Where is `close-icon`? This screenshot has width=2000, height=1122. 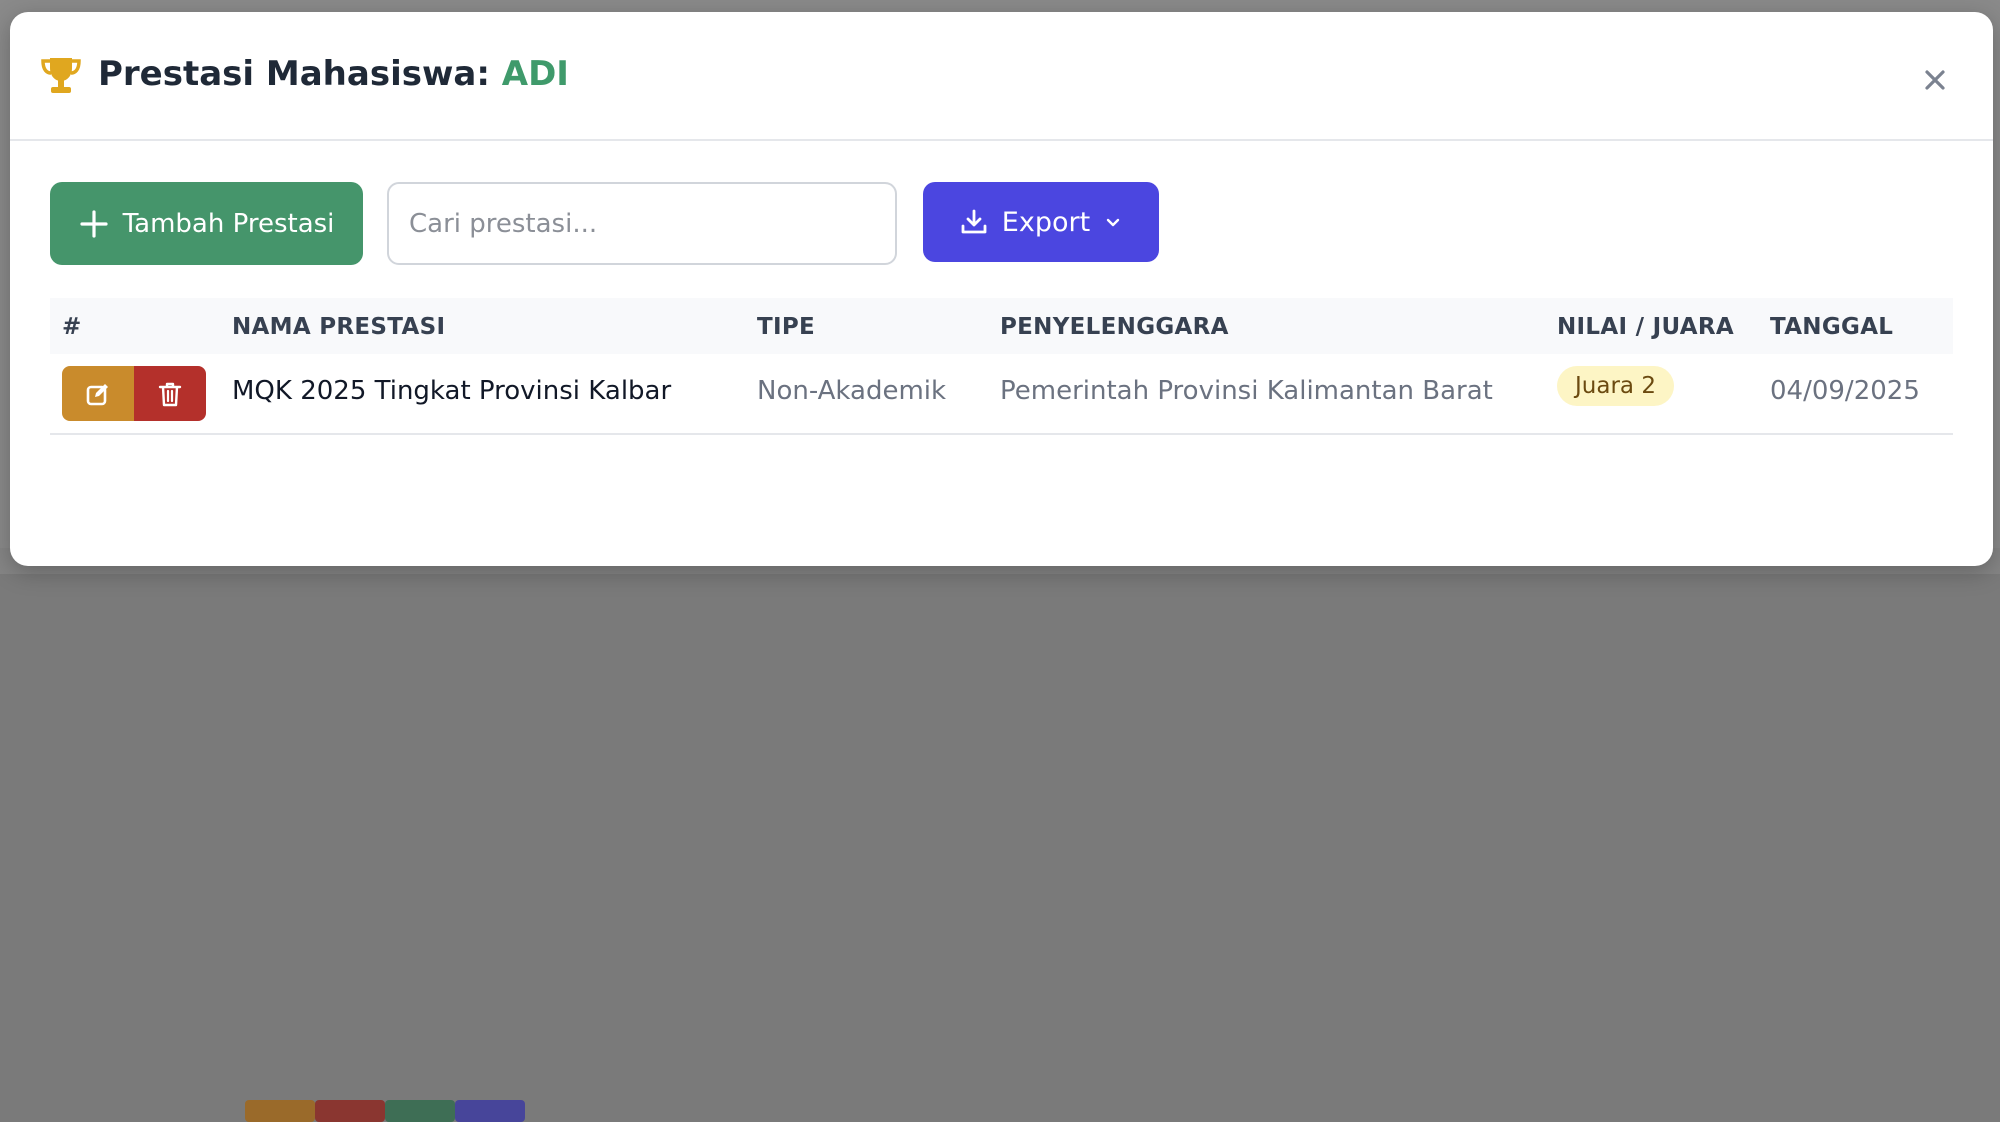
close-icon is located at coordinates (1935, 80).